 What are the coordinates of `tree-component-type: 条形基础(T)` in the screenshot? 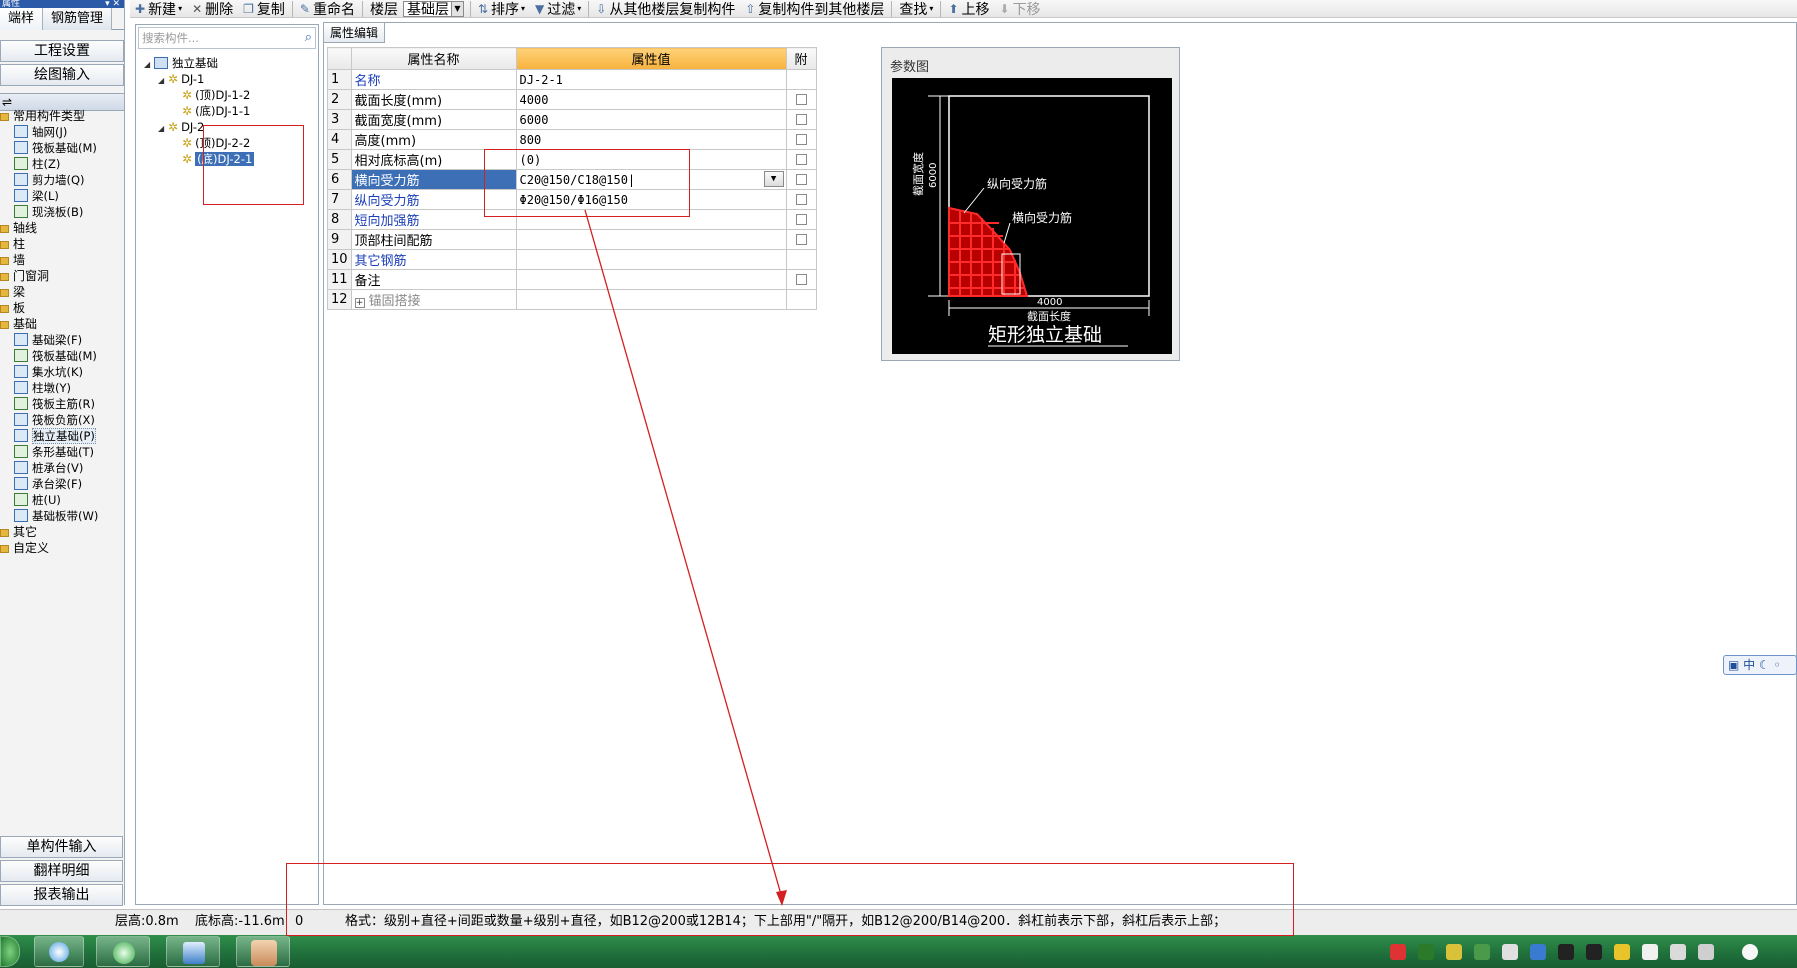 It's located at (61, 452).